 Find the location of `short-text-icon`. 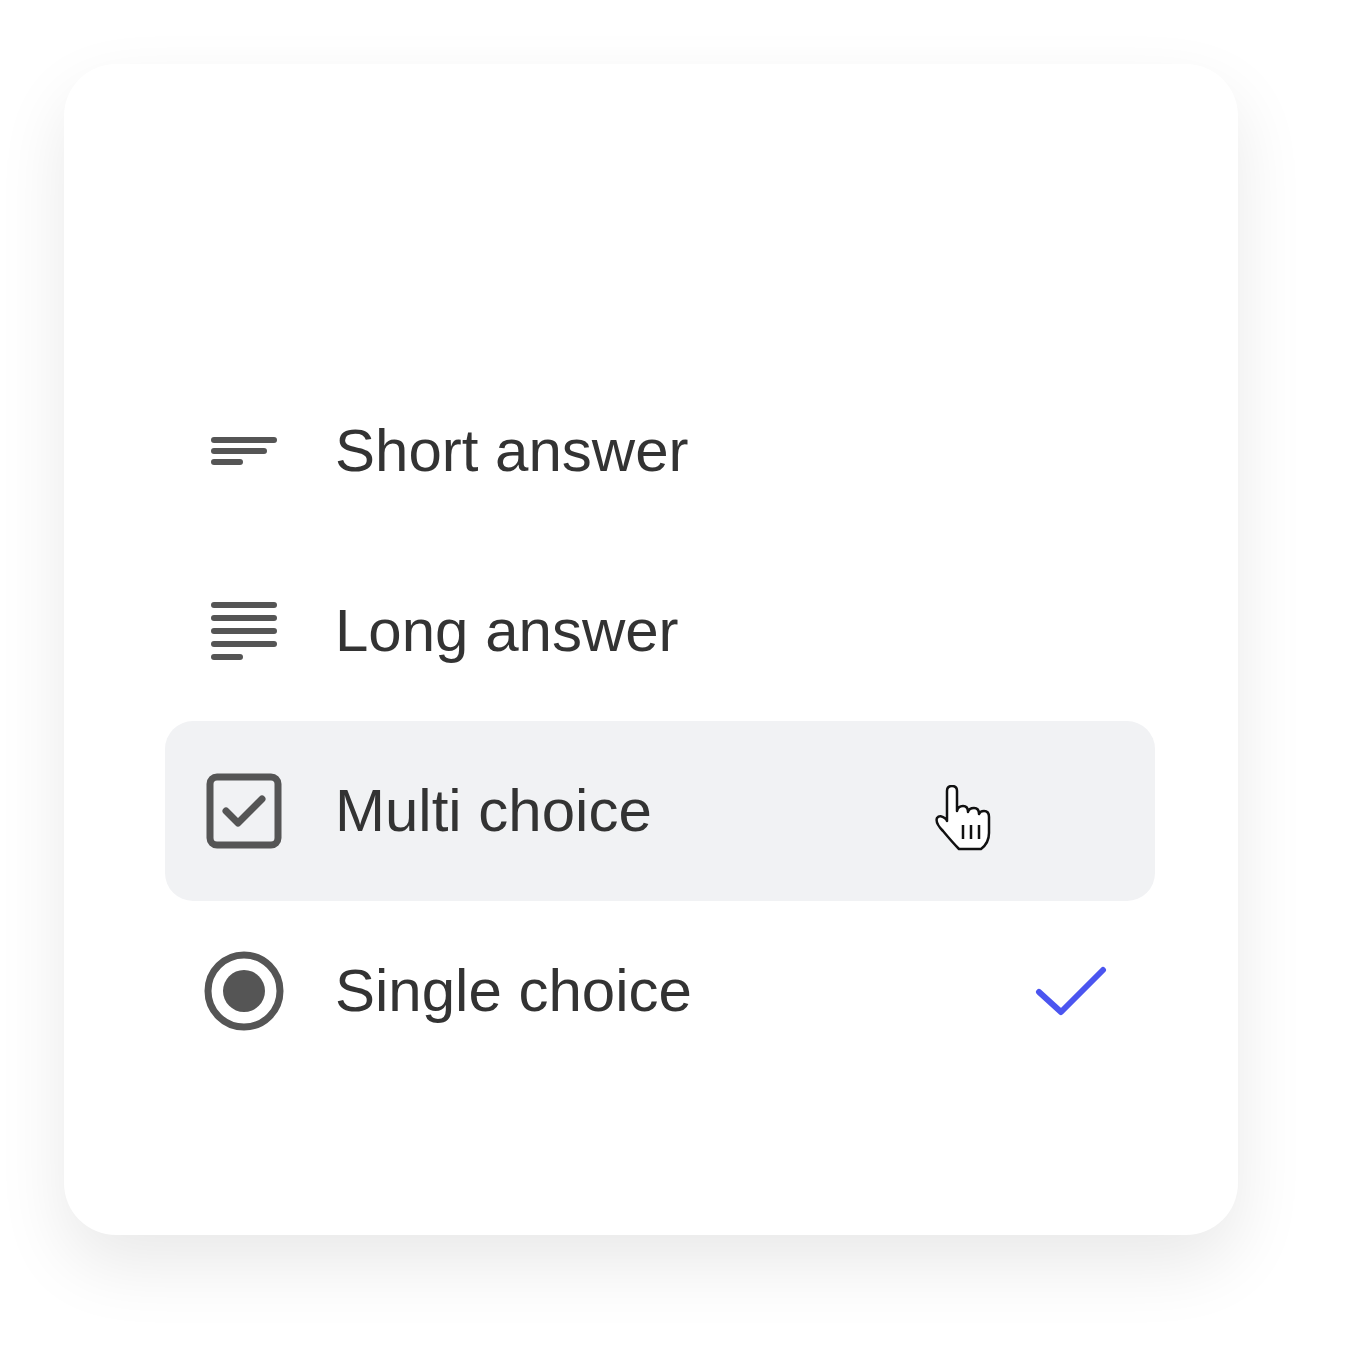

short-text-icon is located at coordinates (244, 451).